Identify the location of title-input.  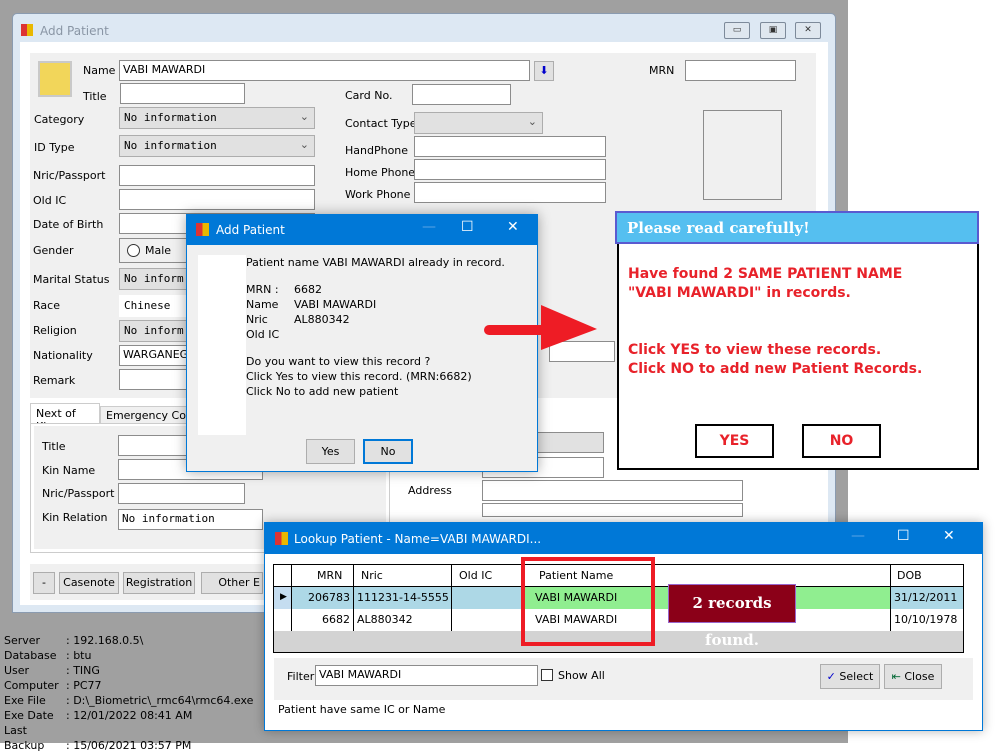
(182, 93).